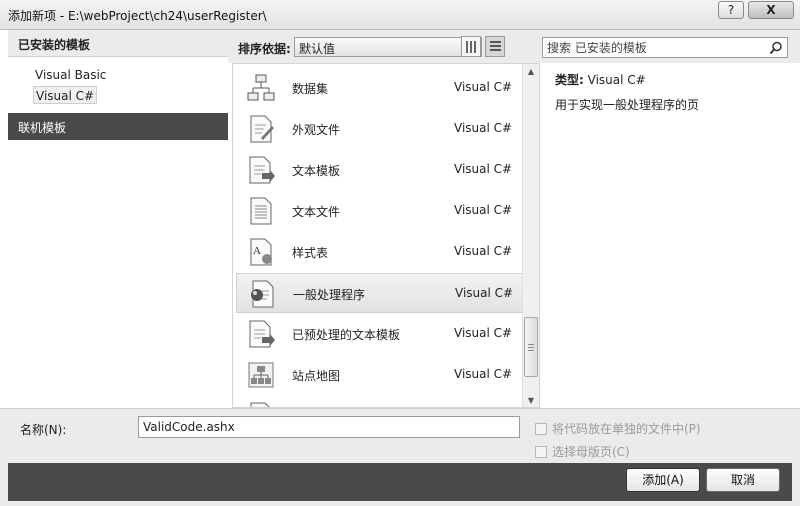  Describe the element at coordinates (388, 47) in the screenshot. I see `sort-dropdown: 默认值 ▼` at that location.